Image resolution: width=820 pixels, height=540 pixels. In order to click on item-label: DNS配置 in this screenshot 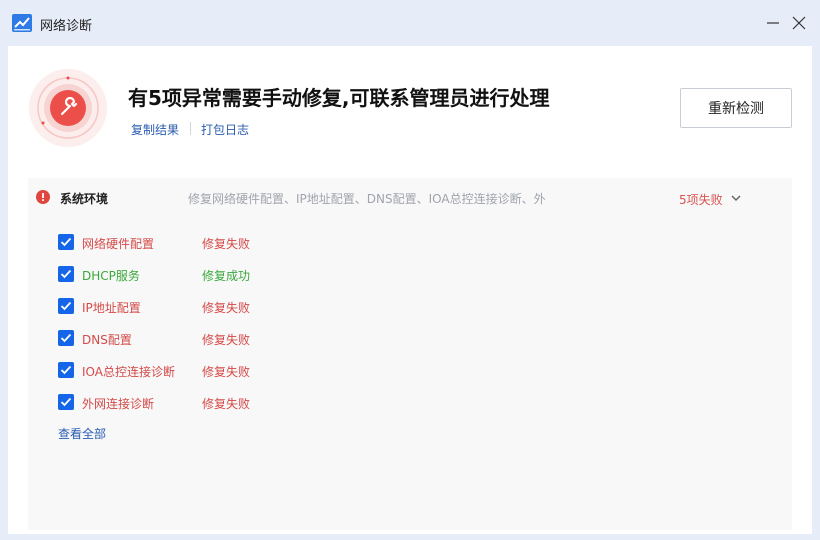, I will do `click(107, 340)`.